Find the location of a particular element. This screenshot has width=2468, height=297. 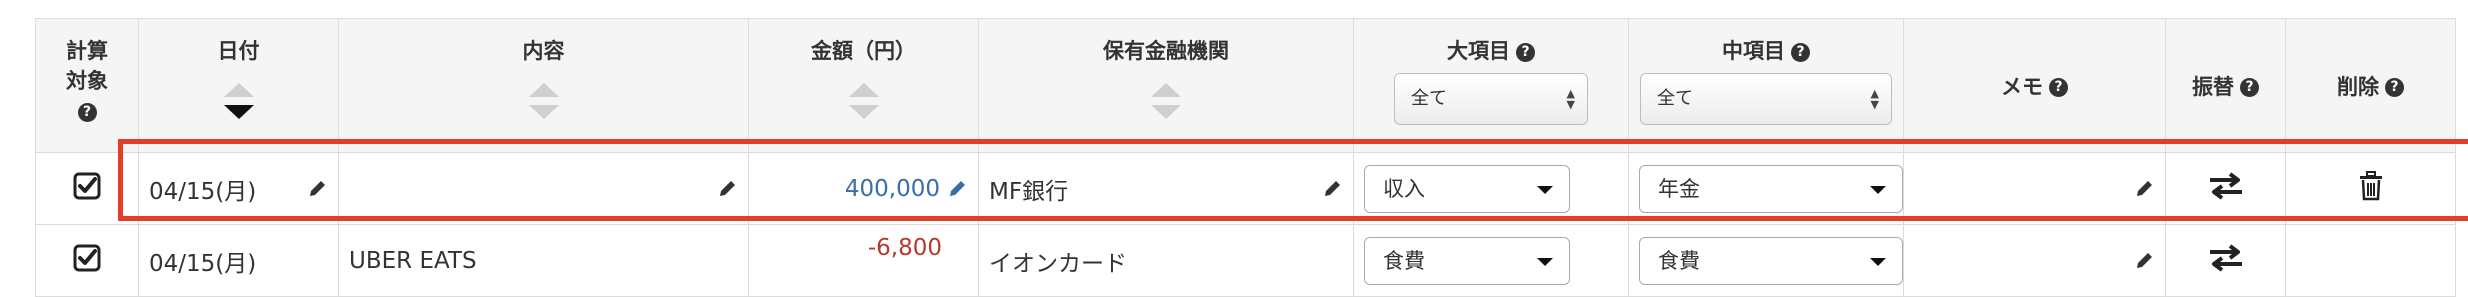

header-transfer: 振替? is located at coordinates (2225, 85).